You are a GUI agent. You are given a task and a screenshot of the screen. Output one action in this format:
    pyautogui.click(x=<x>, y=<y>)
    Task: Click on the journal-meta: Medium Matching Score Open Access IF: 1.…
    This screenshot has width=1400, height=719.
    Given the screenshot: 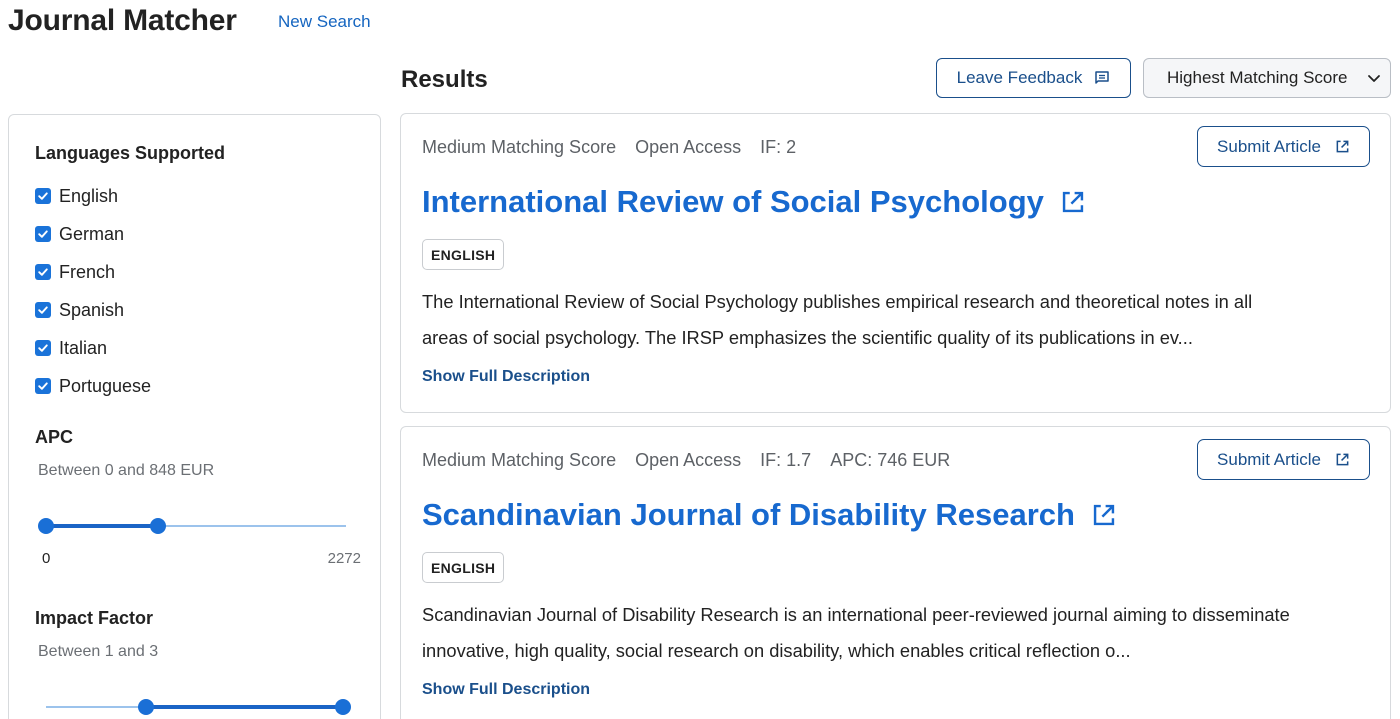 What is the action you would take?
    pyautogui.click(x=686, y=460)
    